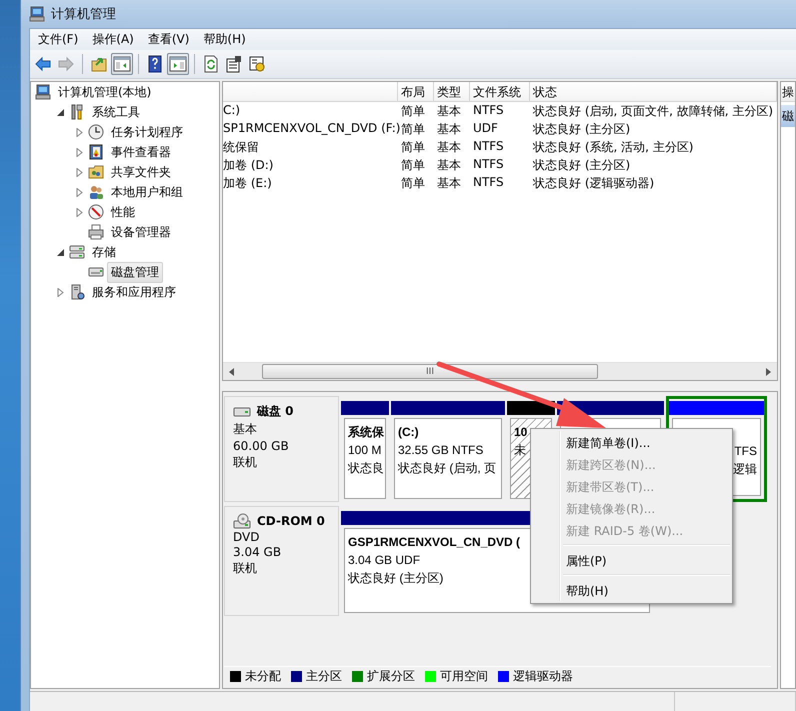 The width and height of the screenshot is (796, 711). Describe the element at coordinates (447, 468) in the screenshot. I see `partition-text: 状态良好 (启动, 页` at that location.